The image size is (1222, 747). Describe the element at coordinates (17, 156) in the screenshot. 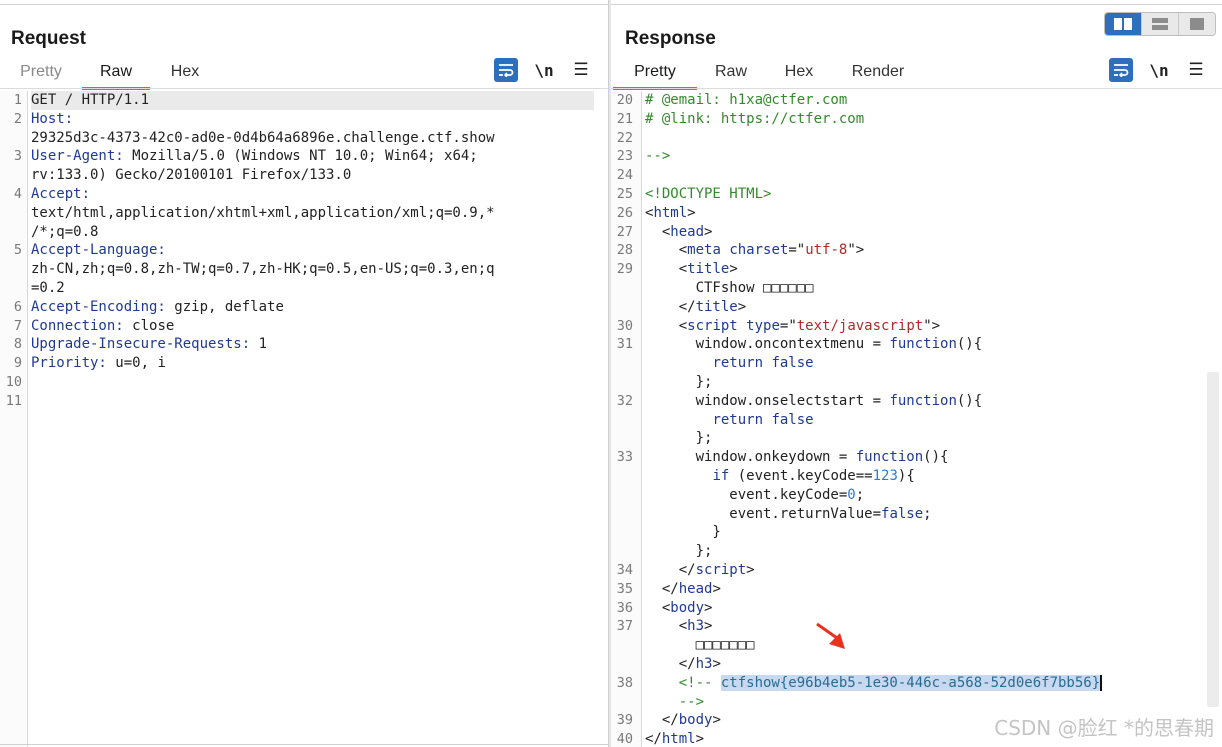

I see `line-number: 3` at that location.